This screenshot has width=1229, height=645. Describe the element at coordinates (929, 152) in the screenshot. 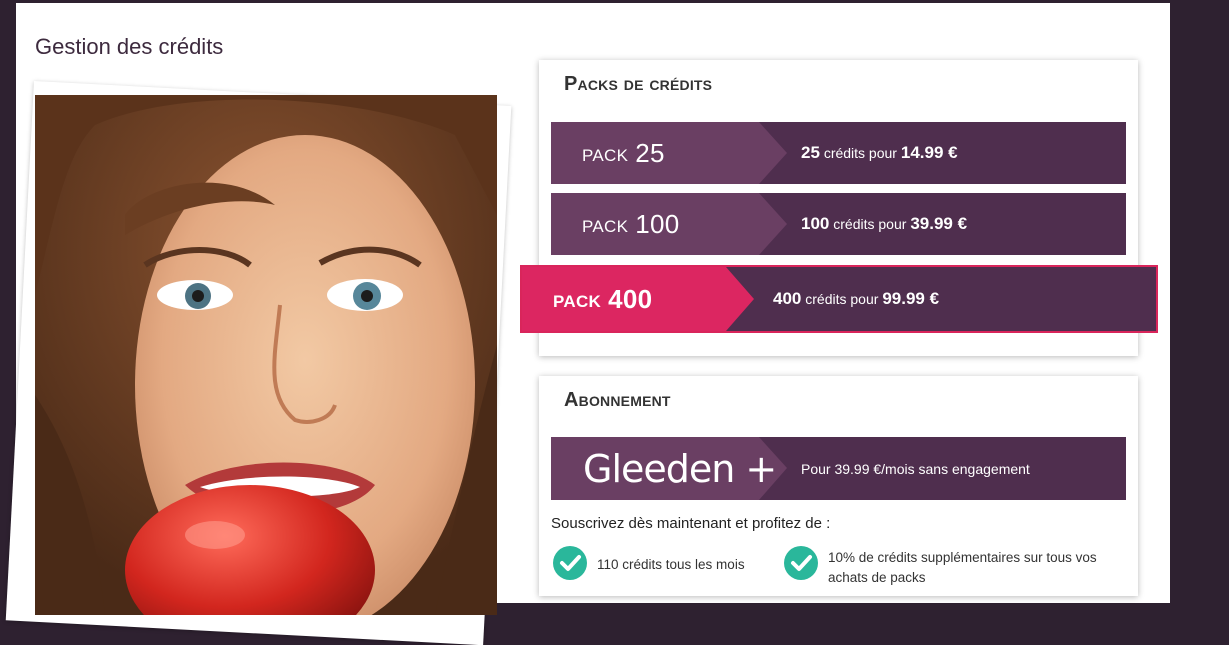

I see `pack-price: 14.99 €` at that location.